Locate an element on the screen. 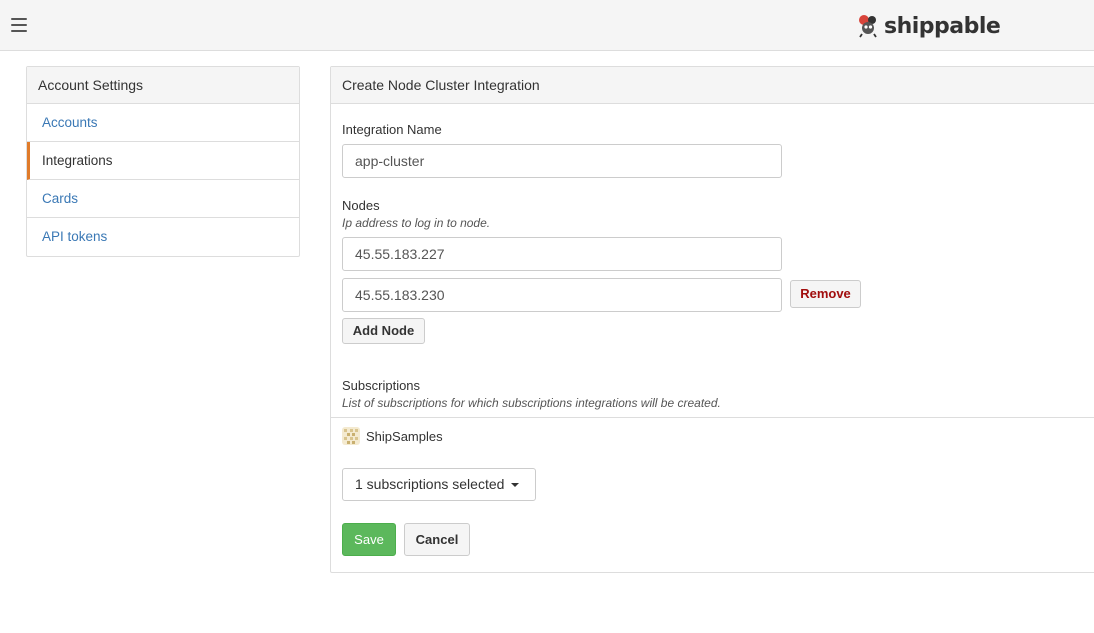  save-button: Save is located at coordinates (369, 539).